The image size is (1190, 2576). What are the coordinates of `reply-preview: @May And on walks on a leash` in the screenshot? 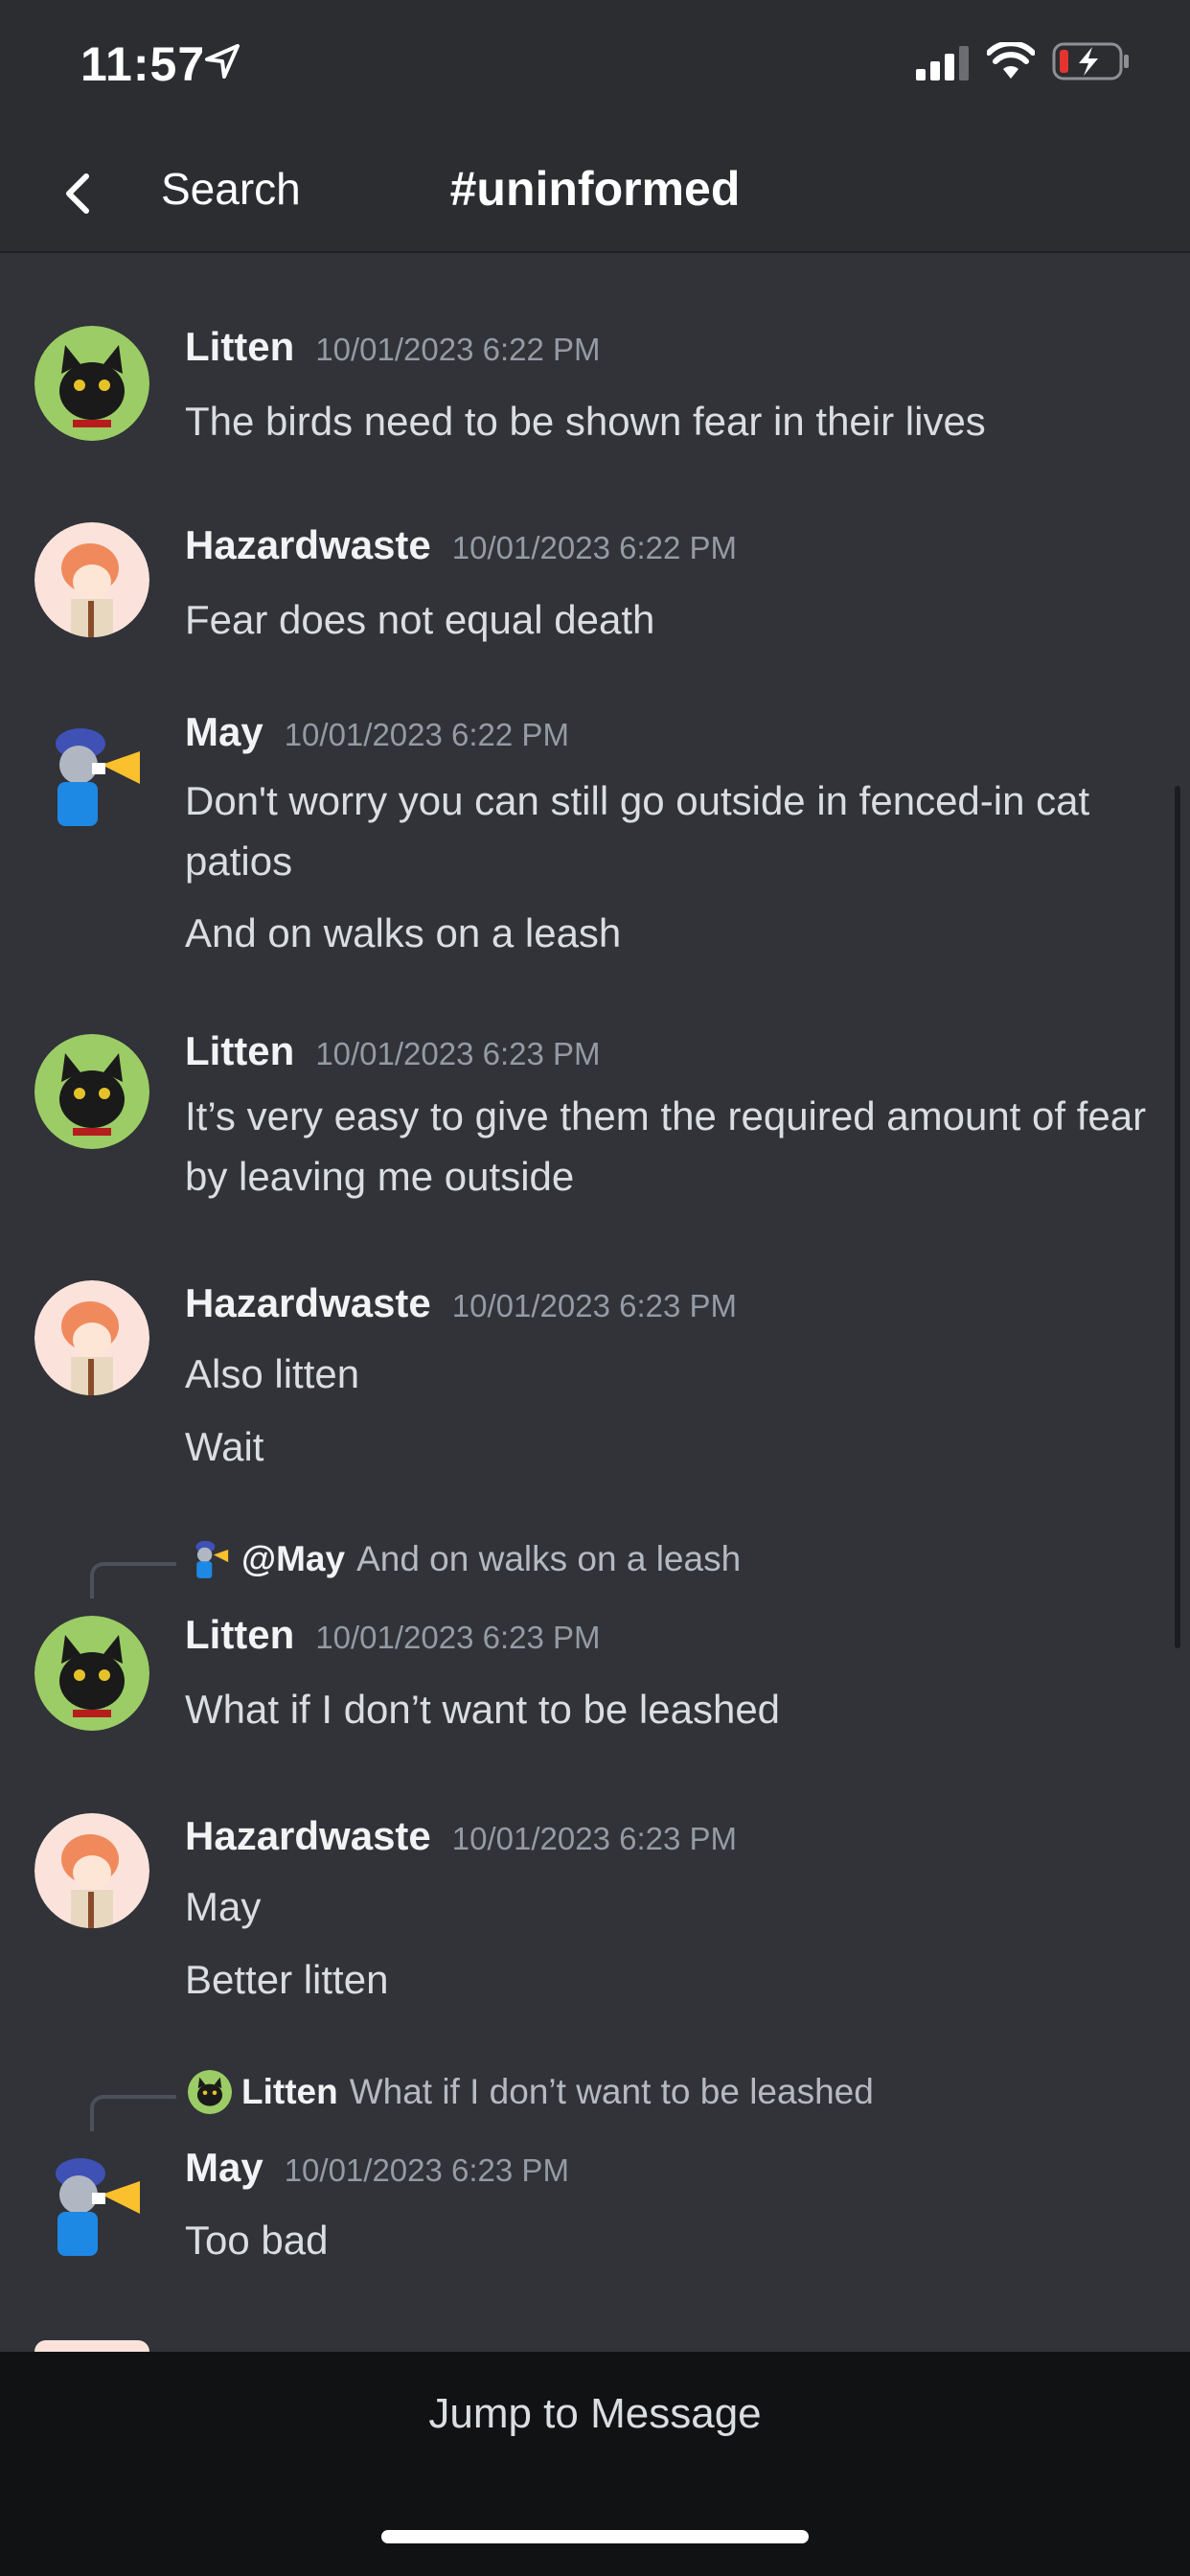 It's located at (465, 1561).